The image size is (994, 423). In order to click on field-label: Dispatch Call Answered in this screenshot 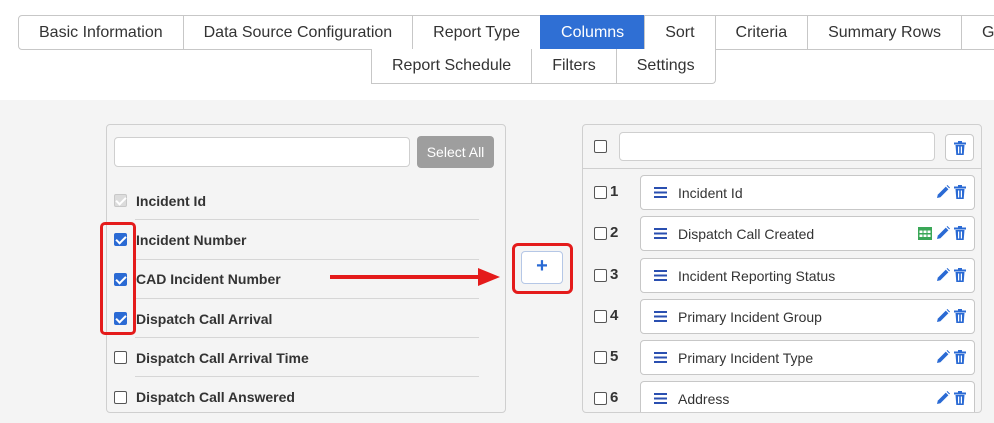, I will do `click(215, 397)`.